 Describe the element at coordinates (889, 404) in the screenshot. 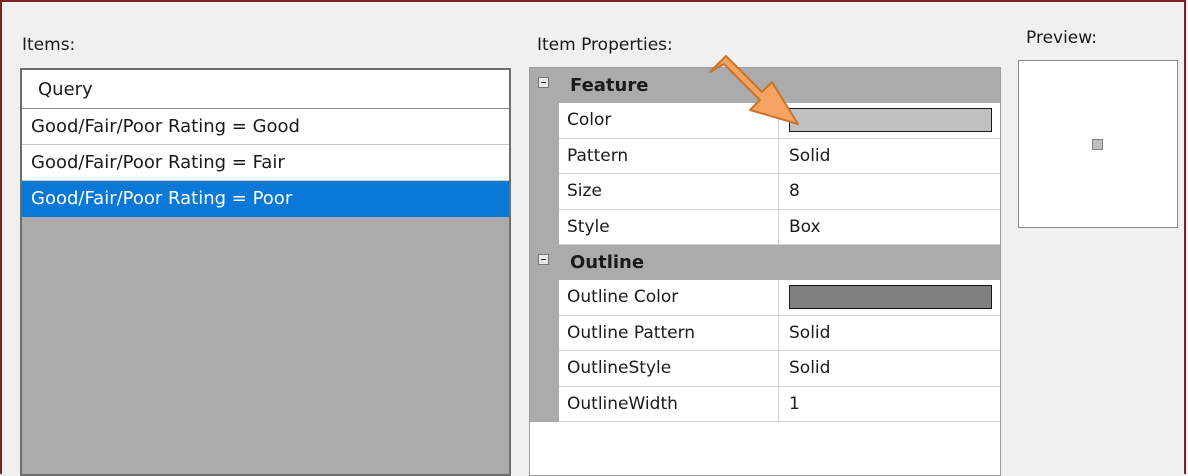

I see `property-value: 1` at that location.